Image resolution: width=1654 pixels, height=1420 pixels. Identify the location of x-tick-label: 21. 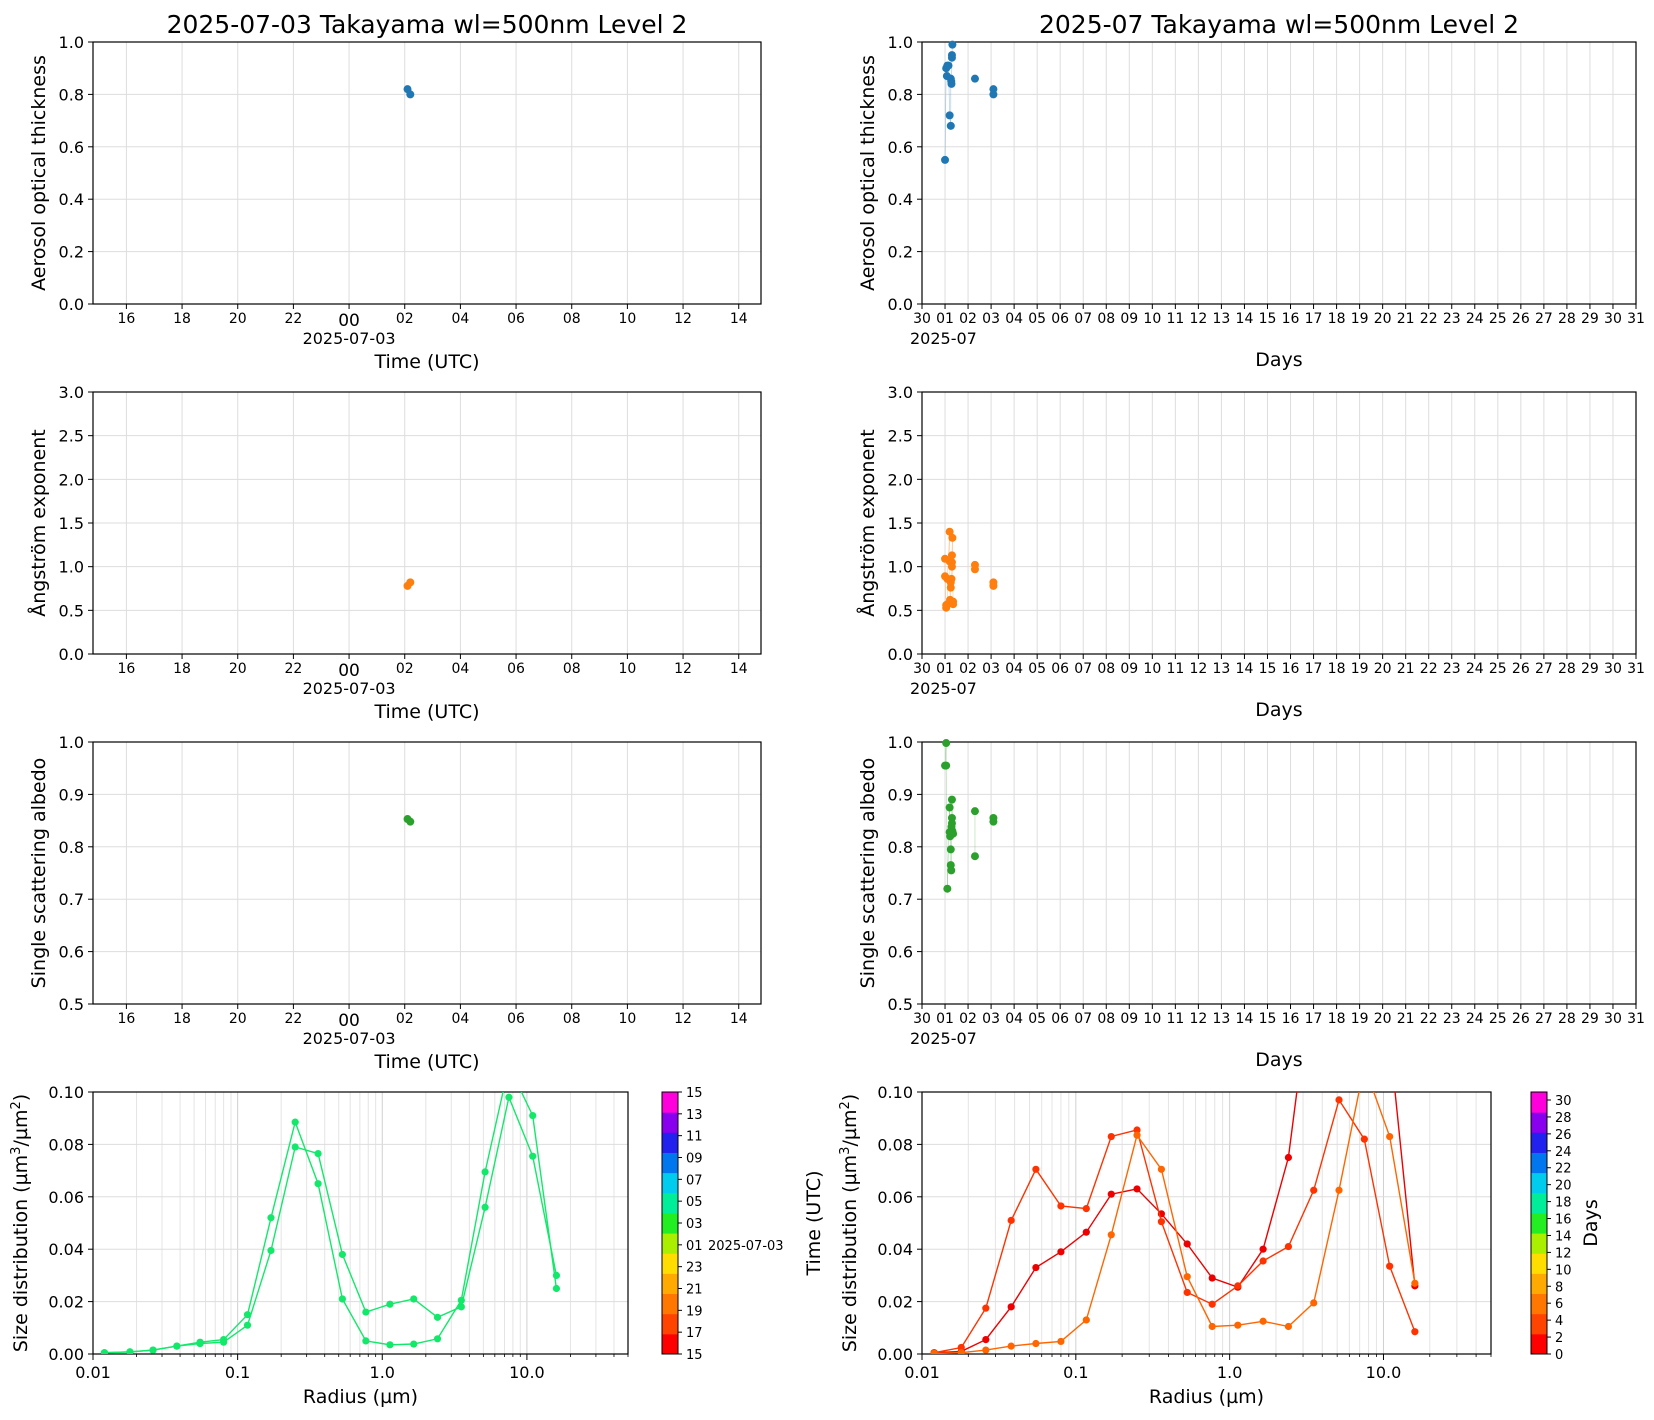
(1406, 319).